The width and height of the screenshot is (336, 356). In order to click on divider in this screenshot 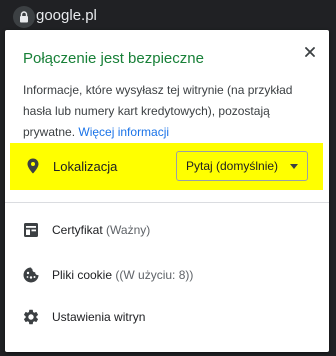, I will do `click(167, 202)`.